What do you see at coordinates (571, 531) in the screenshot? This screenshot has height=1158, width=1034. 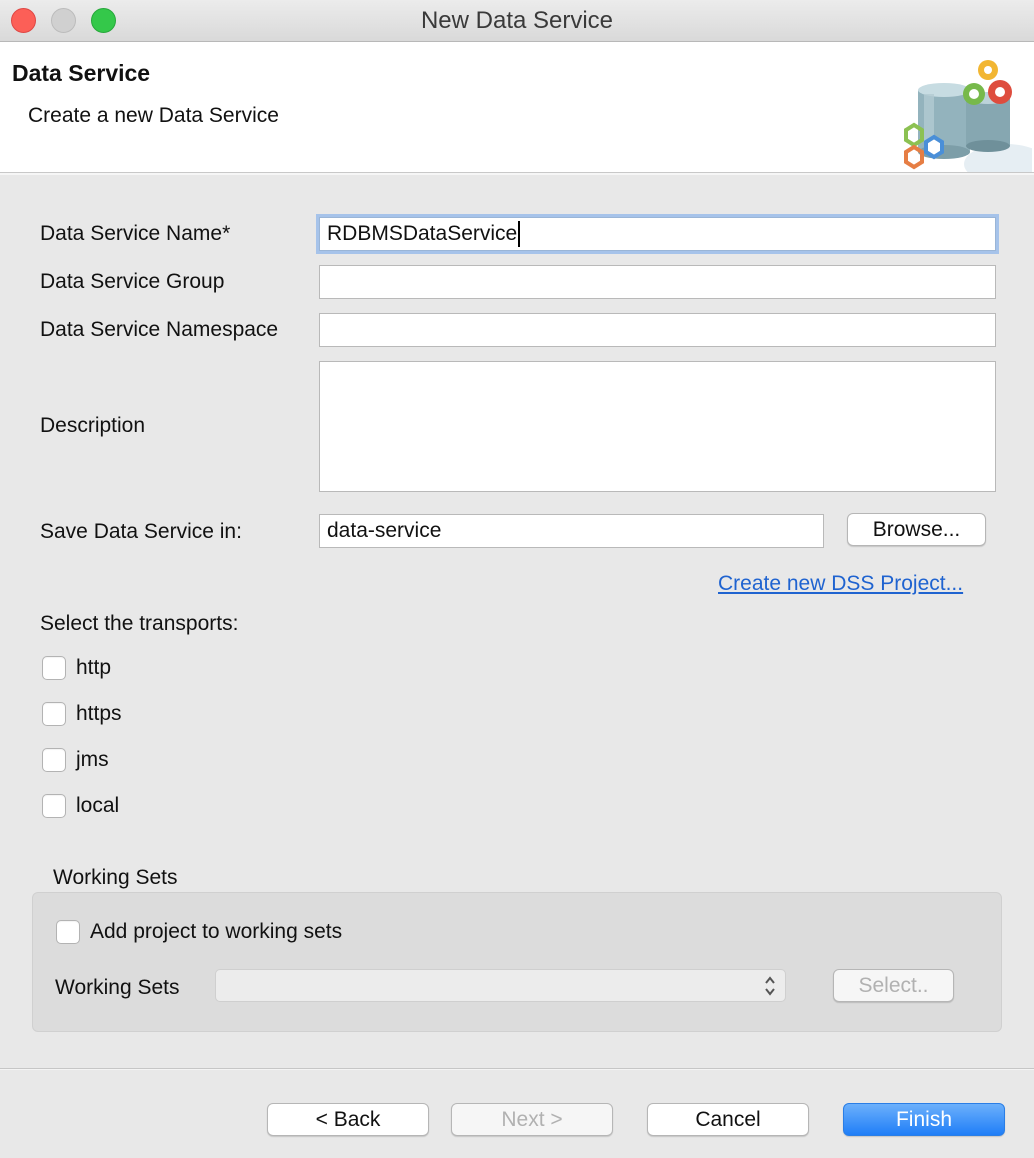 I see `save-in-field: data-service` at bounding box center [571, 531].